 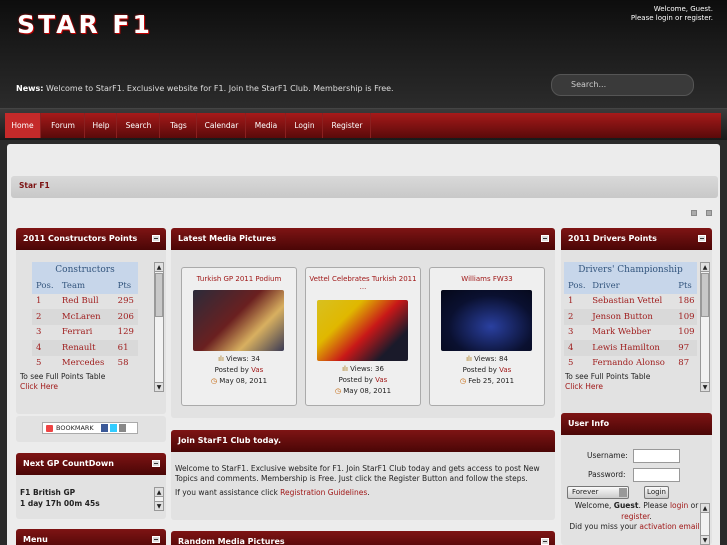 I want to click on nav-register: Register, so click(x=347, y=125).